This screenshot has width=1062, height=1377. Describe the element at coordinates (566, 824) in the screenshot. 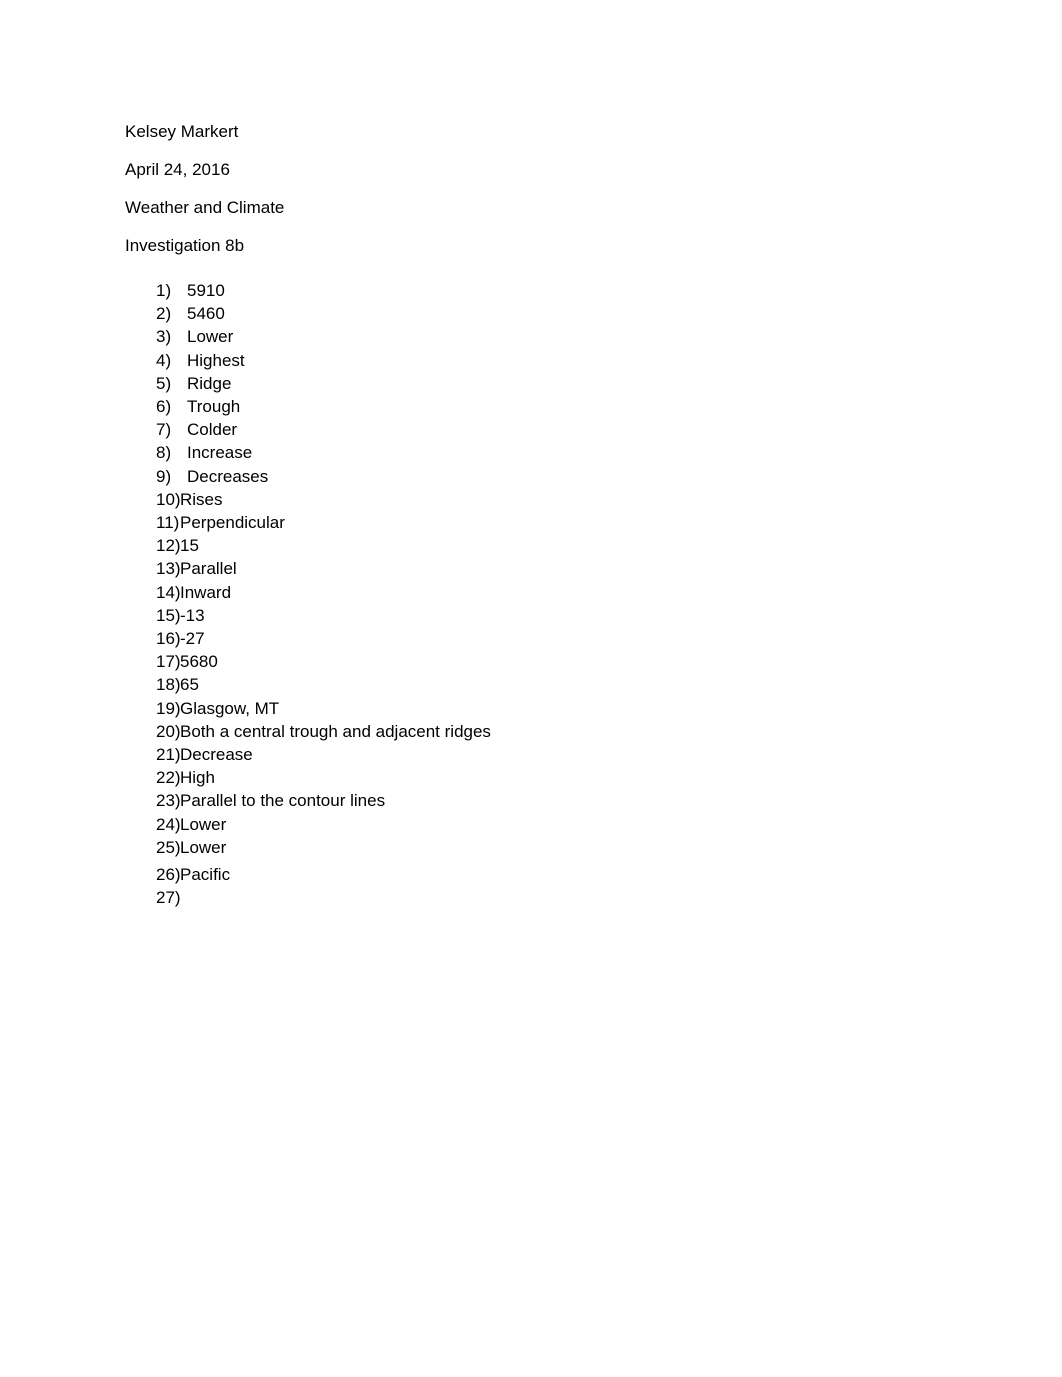

I see `answer-row: 24) Lower` at that location.